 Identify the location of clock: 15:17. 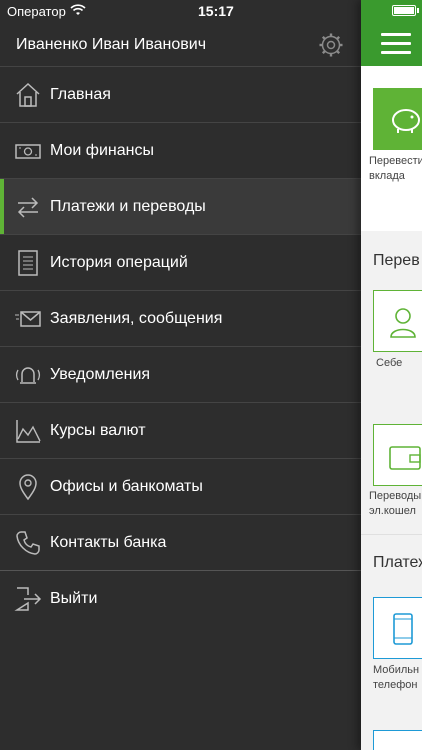
(216, 11).